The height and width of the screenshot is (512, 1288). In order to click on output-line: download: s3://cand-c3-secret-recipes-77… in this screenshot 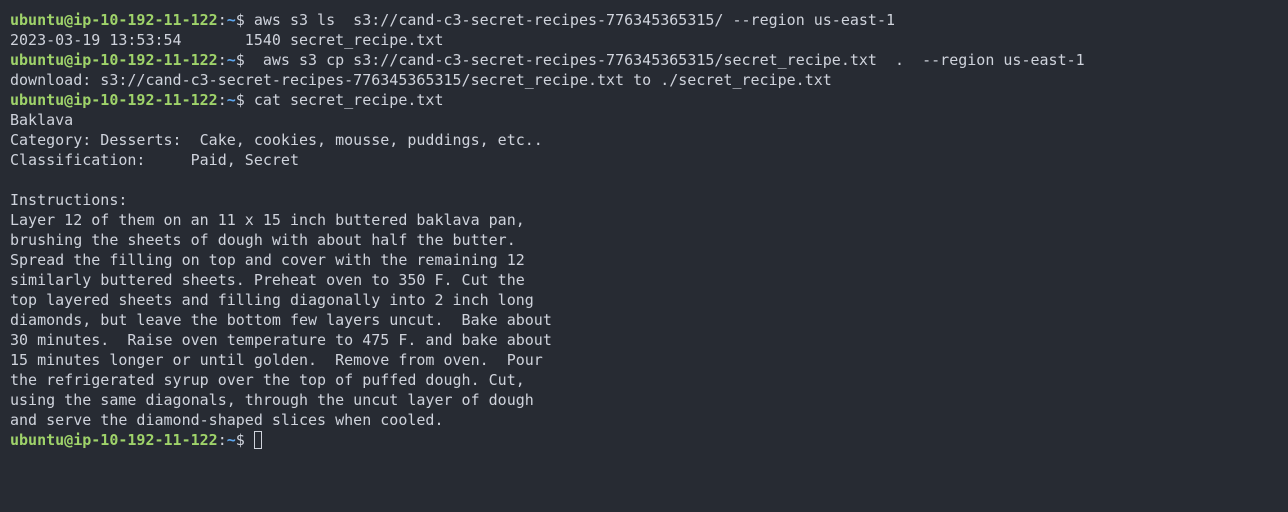, I will do `click(421, 80)`.